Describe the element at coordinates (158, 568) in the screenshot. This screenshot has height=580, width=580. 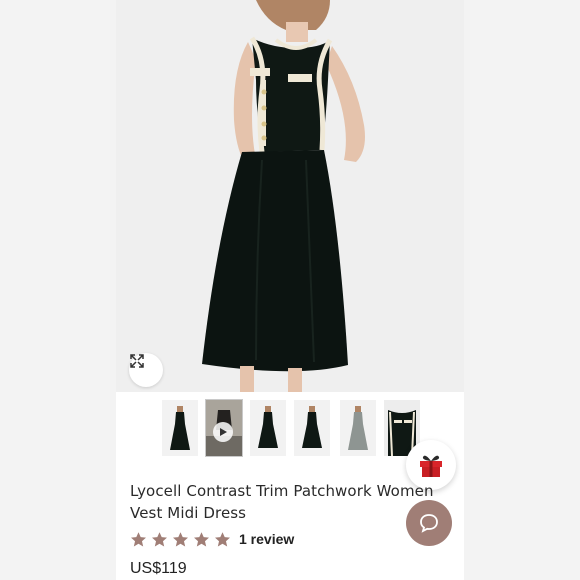
I see `product-price: US$119` at that location.